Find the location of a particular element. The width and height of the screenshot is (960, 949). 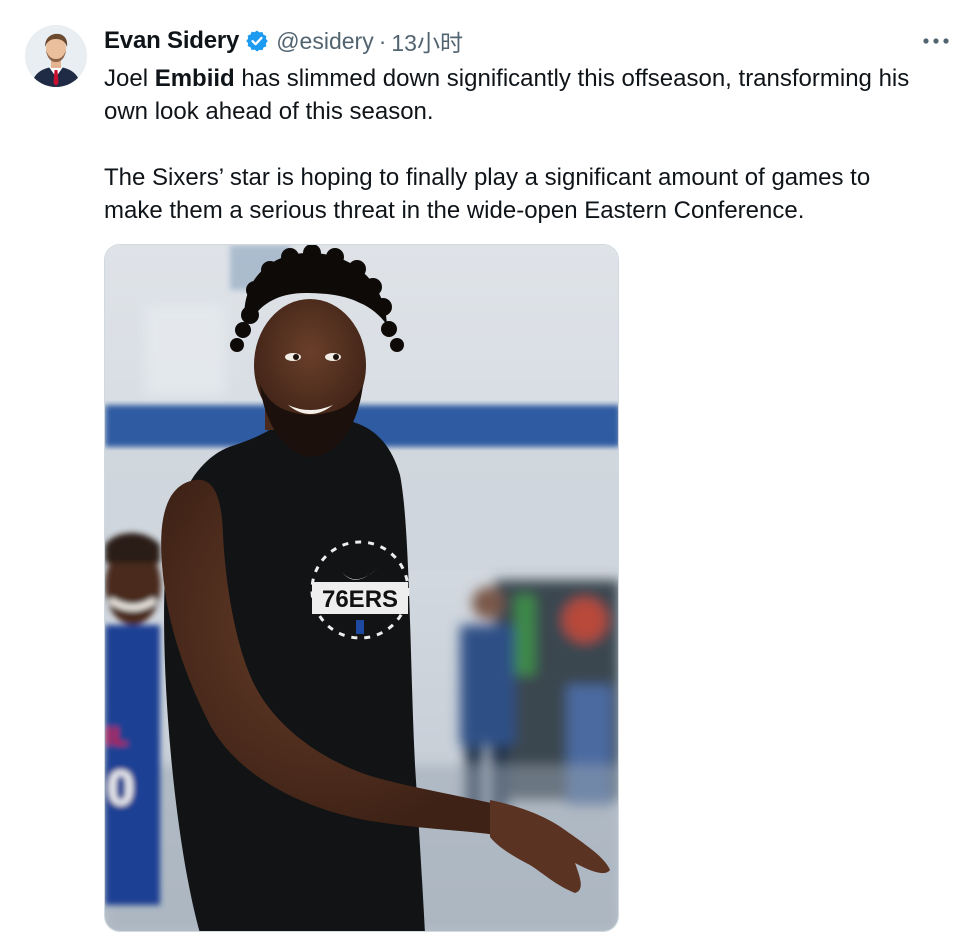

svg-text: 0 is located at coordinates (121, 788).